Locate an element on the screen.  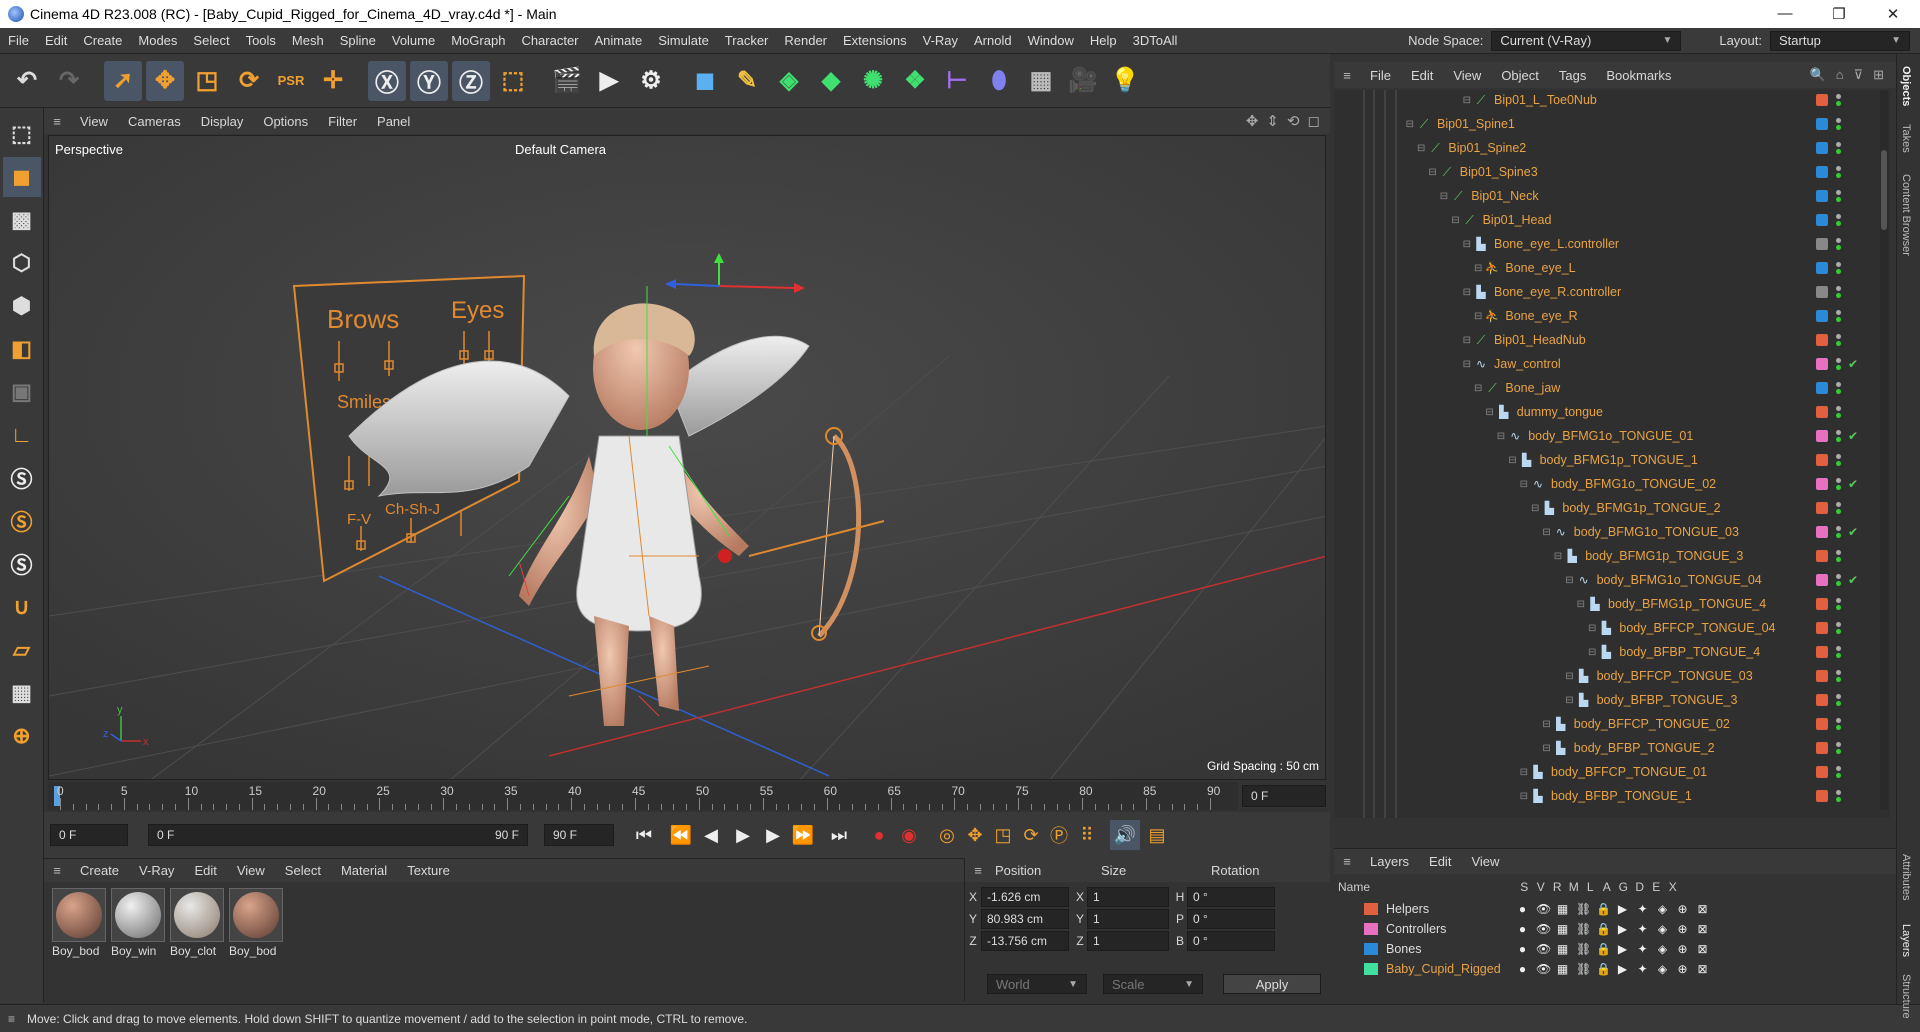
pen-icon: ✎ is located at coordinates (747, 81).